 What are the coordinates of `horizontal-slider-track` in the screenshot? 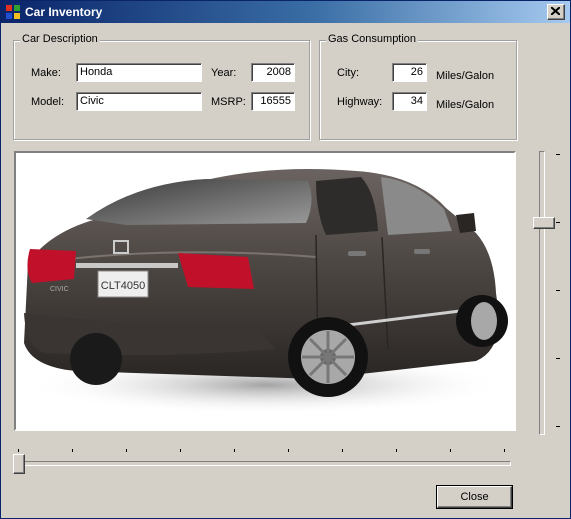 It's located at (263, 463).